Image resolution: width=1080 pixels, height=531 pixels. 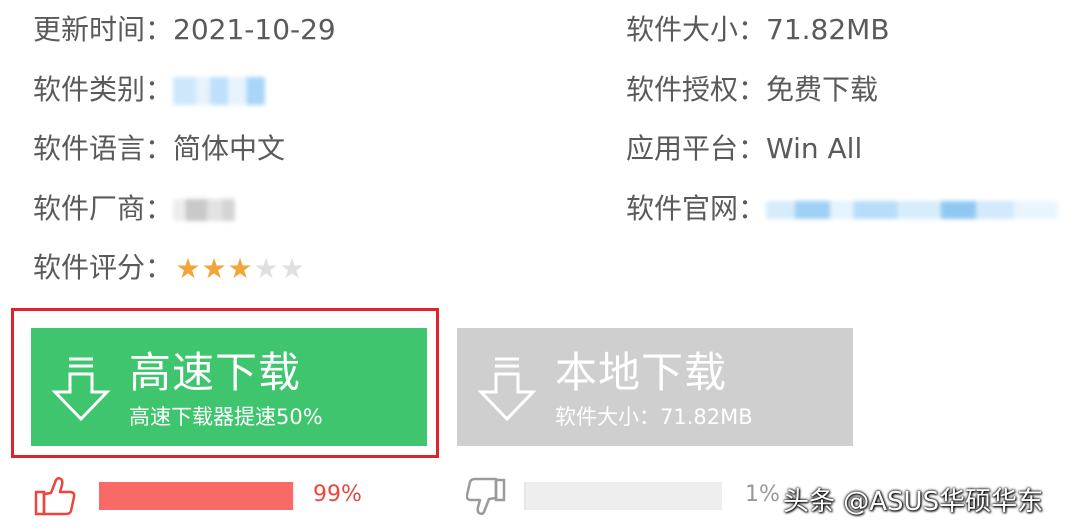 What do you see at coordinates (103, 29) in the screenshot?
I see `update-time-label: 更新时间：` at bounding box center [103, 29].